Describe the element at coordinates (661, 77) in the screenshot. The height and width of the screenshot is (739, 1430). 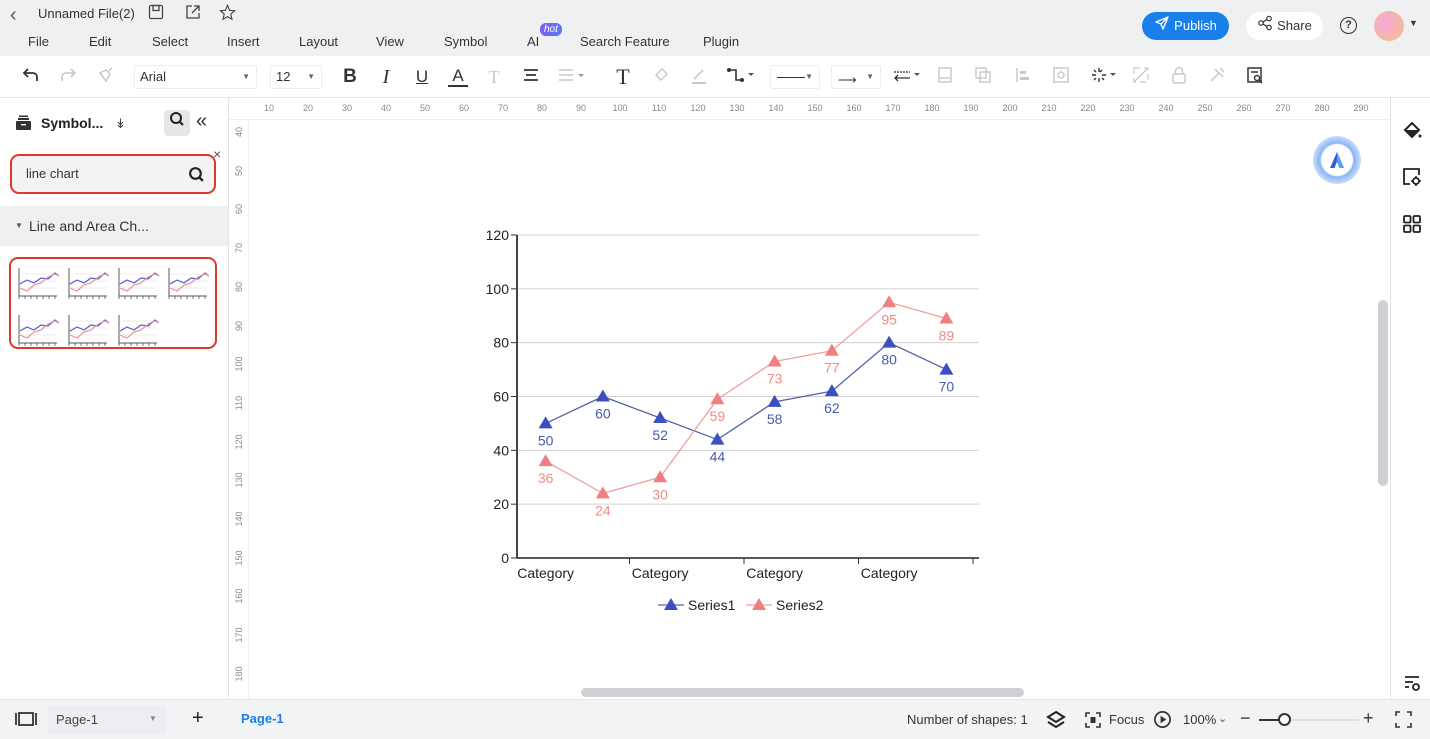
I see `fill-color-icon` at that location.